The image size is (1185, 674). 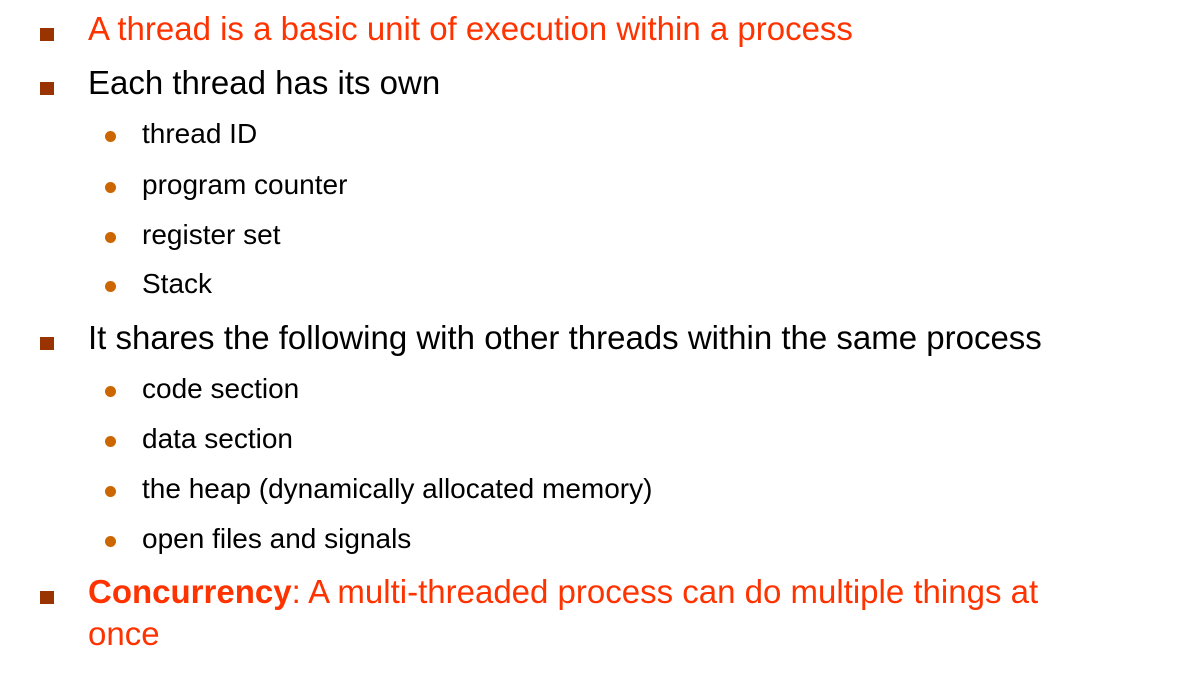 What do you see at coordinates (200, 133) in the screenshot?
I see `sub-bullet-text: thread ID` at bounding box center [200, 133].